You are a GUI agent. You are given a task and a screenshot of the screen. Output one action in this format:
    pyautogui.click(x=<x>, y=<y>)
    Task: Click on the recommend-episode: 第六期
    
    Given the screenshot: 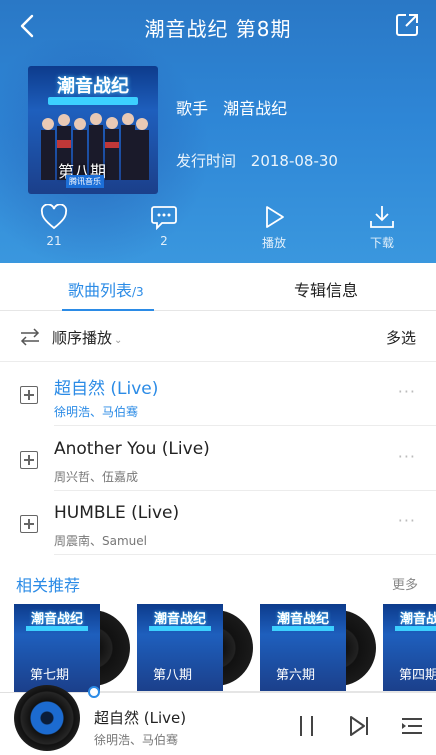 What is the action you would take?
    pyautogui.click(x=296, y=675)
    